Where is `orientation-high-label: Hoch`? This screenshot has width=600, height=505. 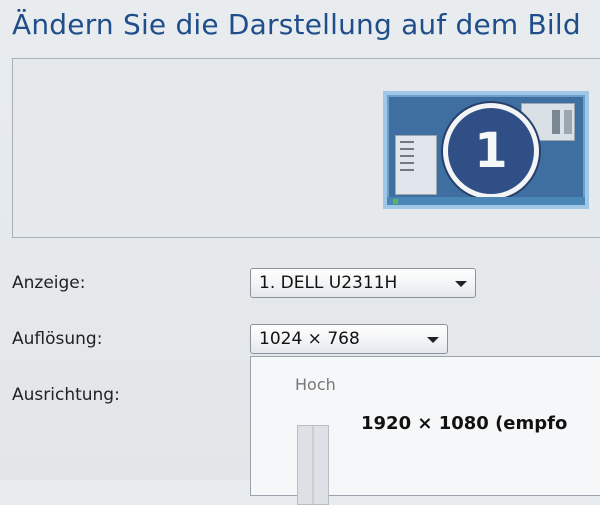 orientation-high-label: Hoch is located at coordinates (315, 384).